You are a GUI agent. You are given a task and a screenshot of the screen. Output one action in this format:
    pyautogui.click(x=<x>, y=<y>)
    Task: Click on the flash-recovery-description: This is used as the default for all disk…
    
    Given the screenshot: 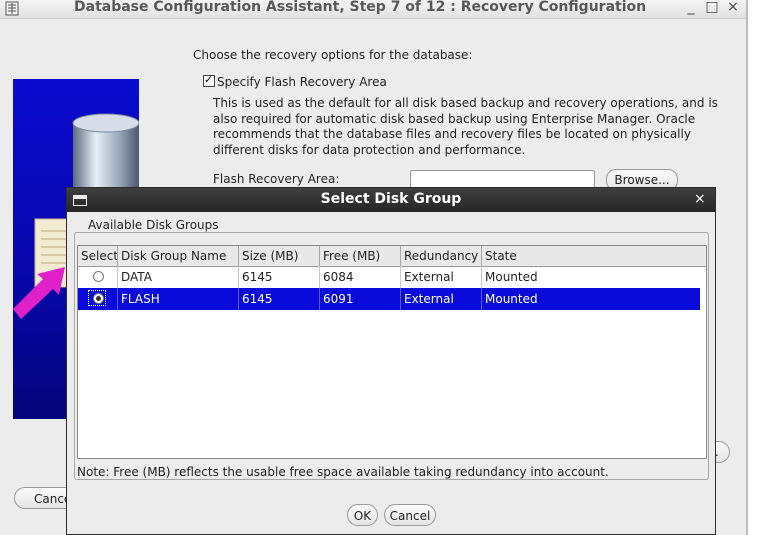 What is the action you would take?
    pyautogui.click(x=465, y=126)
    